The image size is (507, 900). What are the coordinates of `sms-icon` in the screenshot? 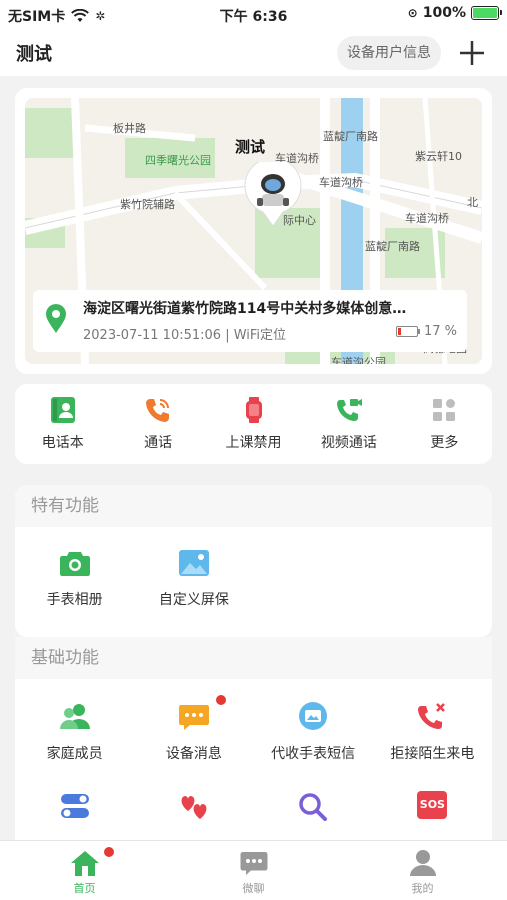 It's located at (313, 716).